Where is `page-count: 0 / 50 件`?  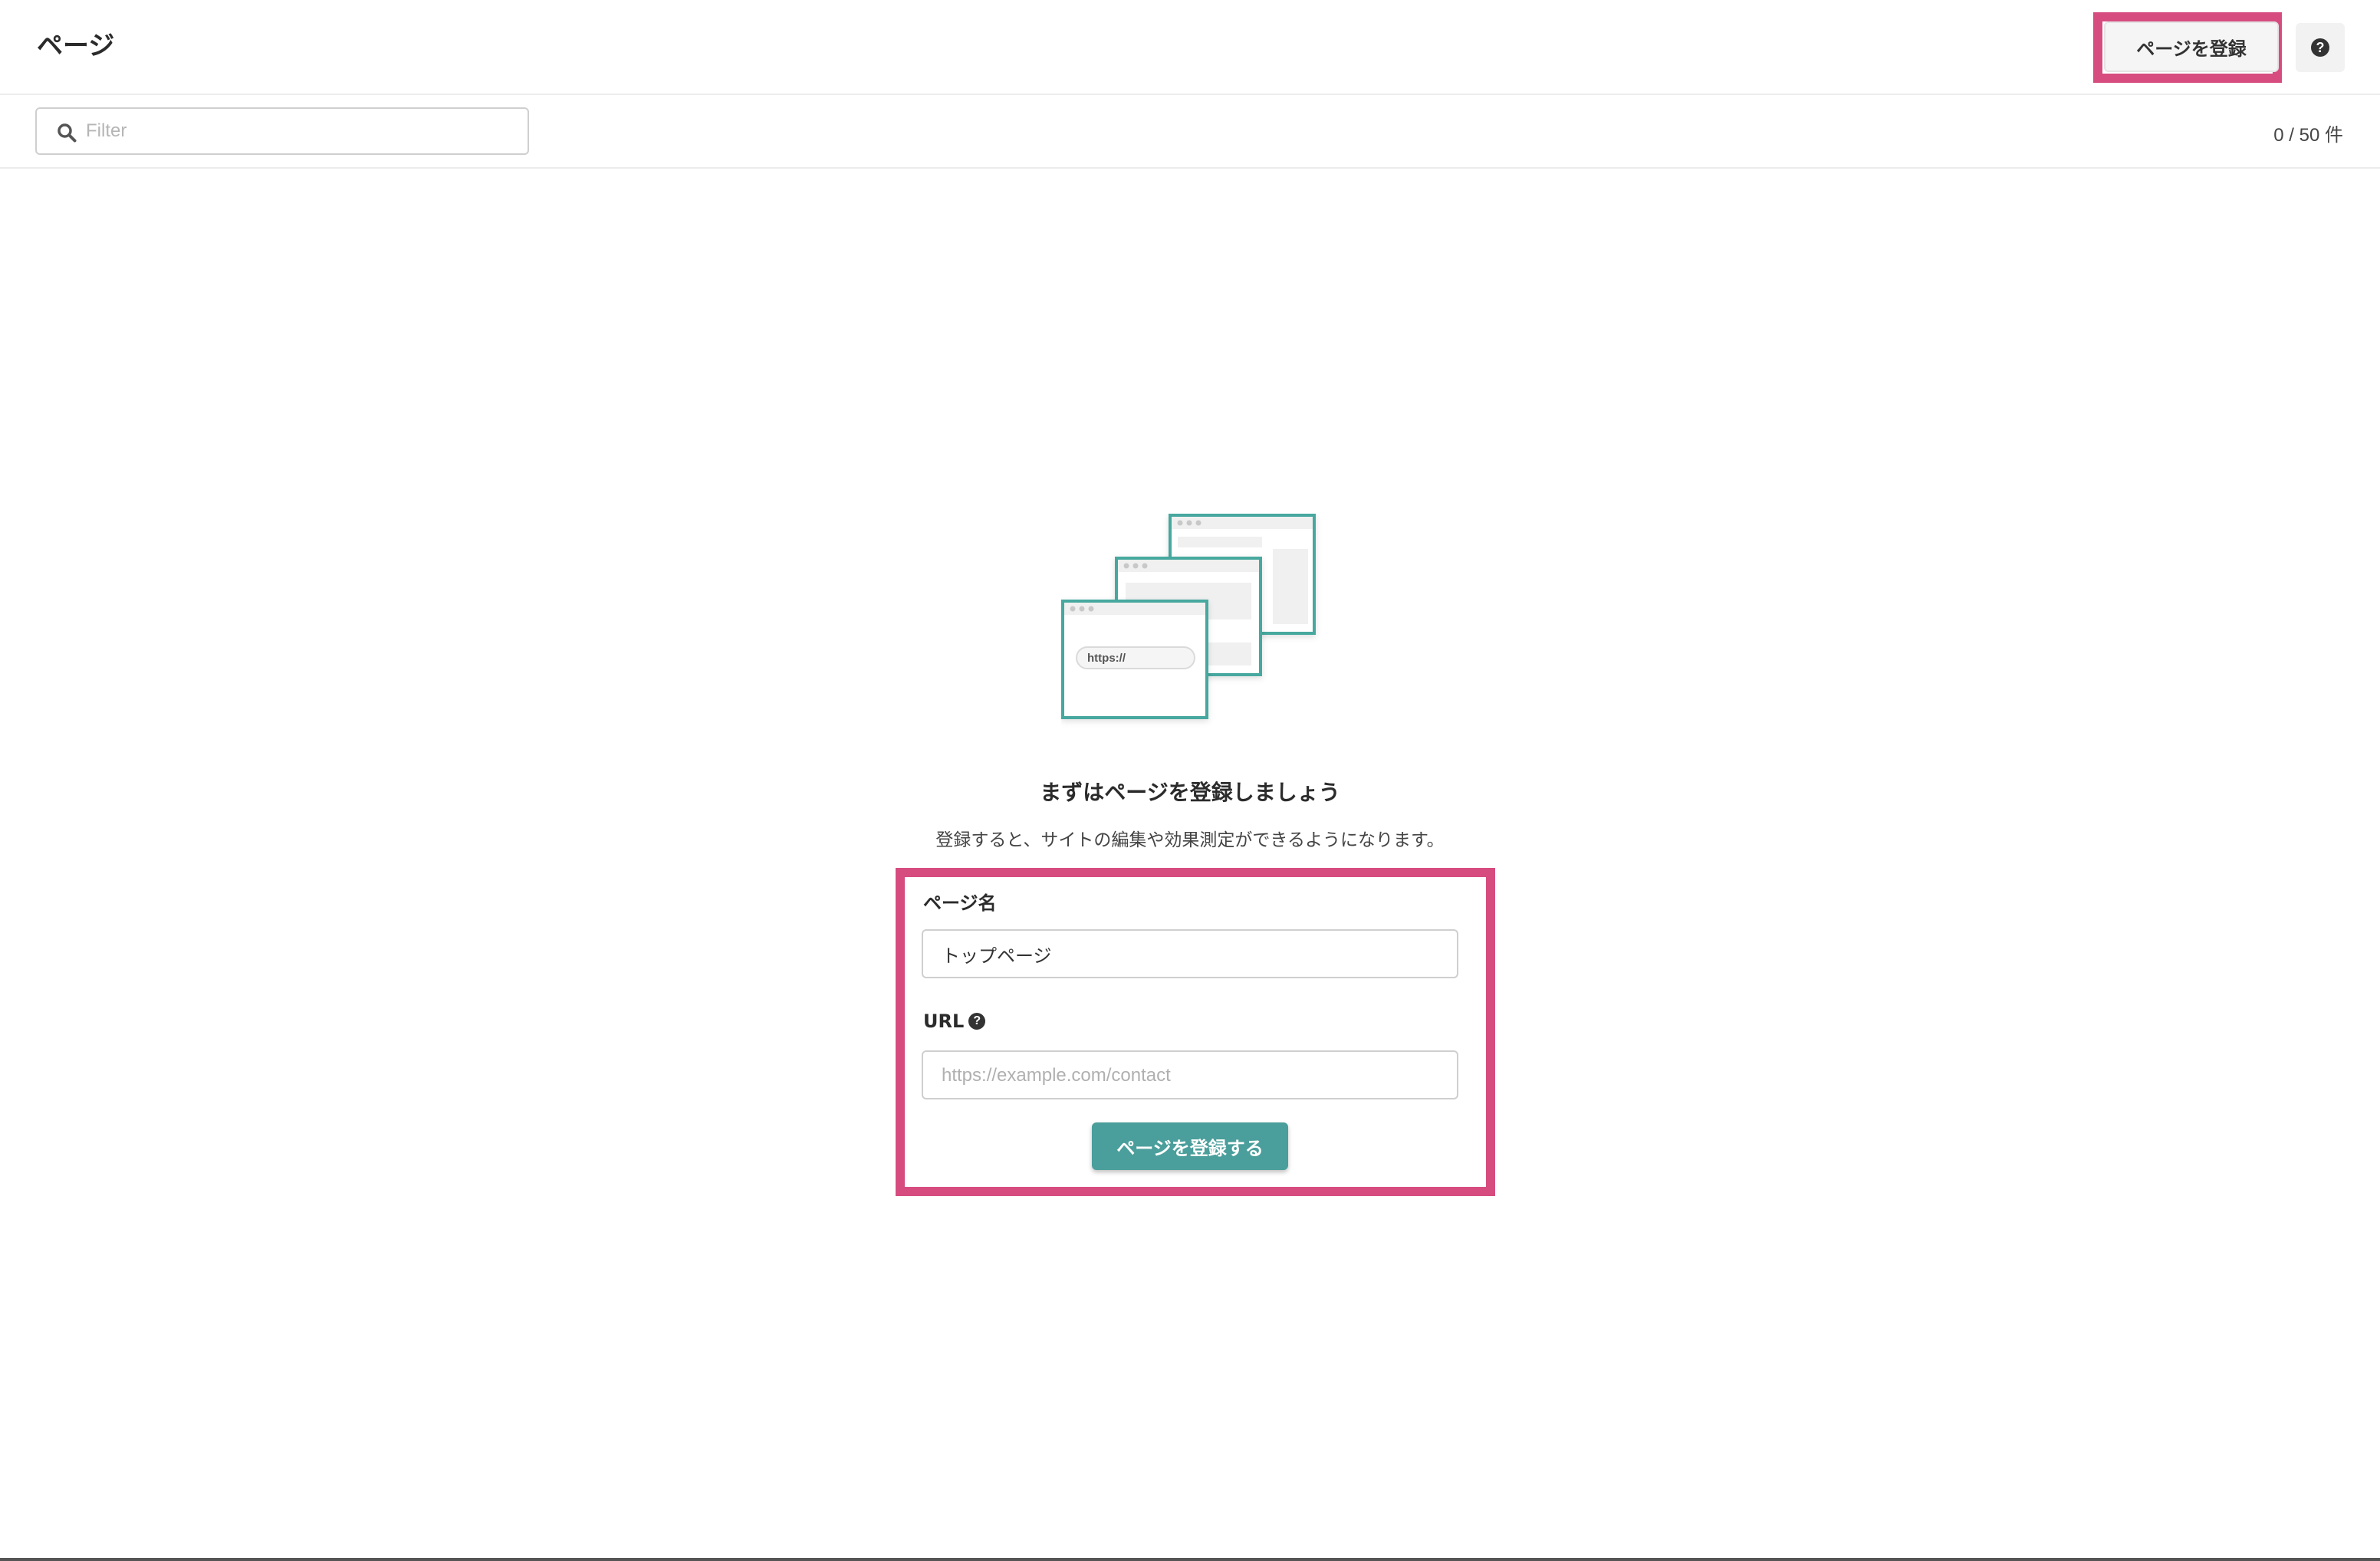
page-count: 0 / 50 件 is located at coordinates (2308, 135).